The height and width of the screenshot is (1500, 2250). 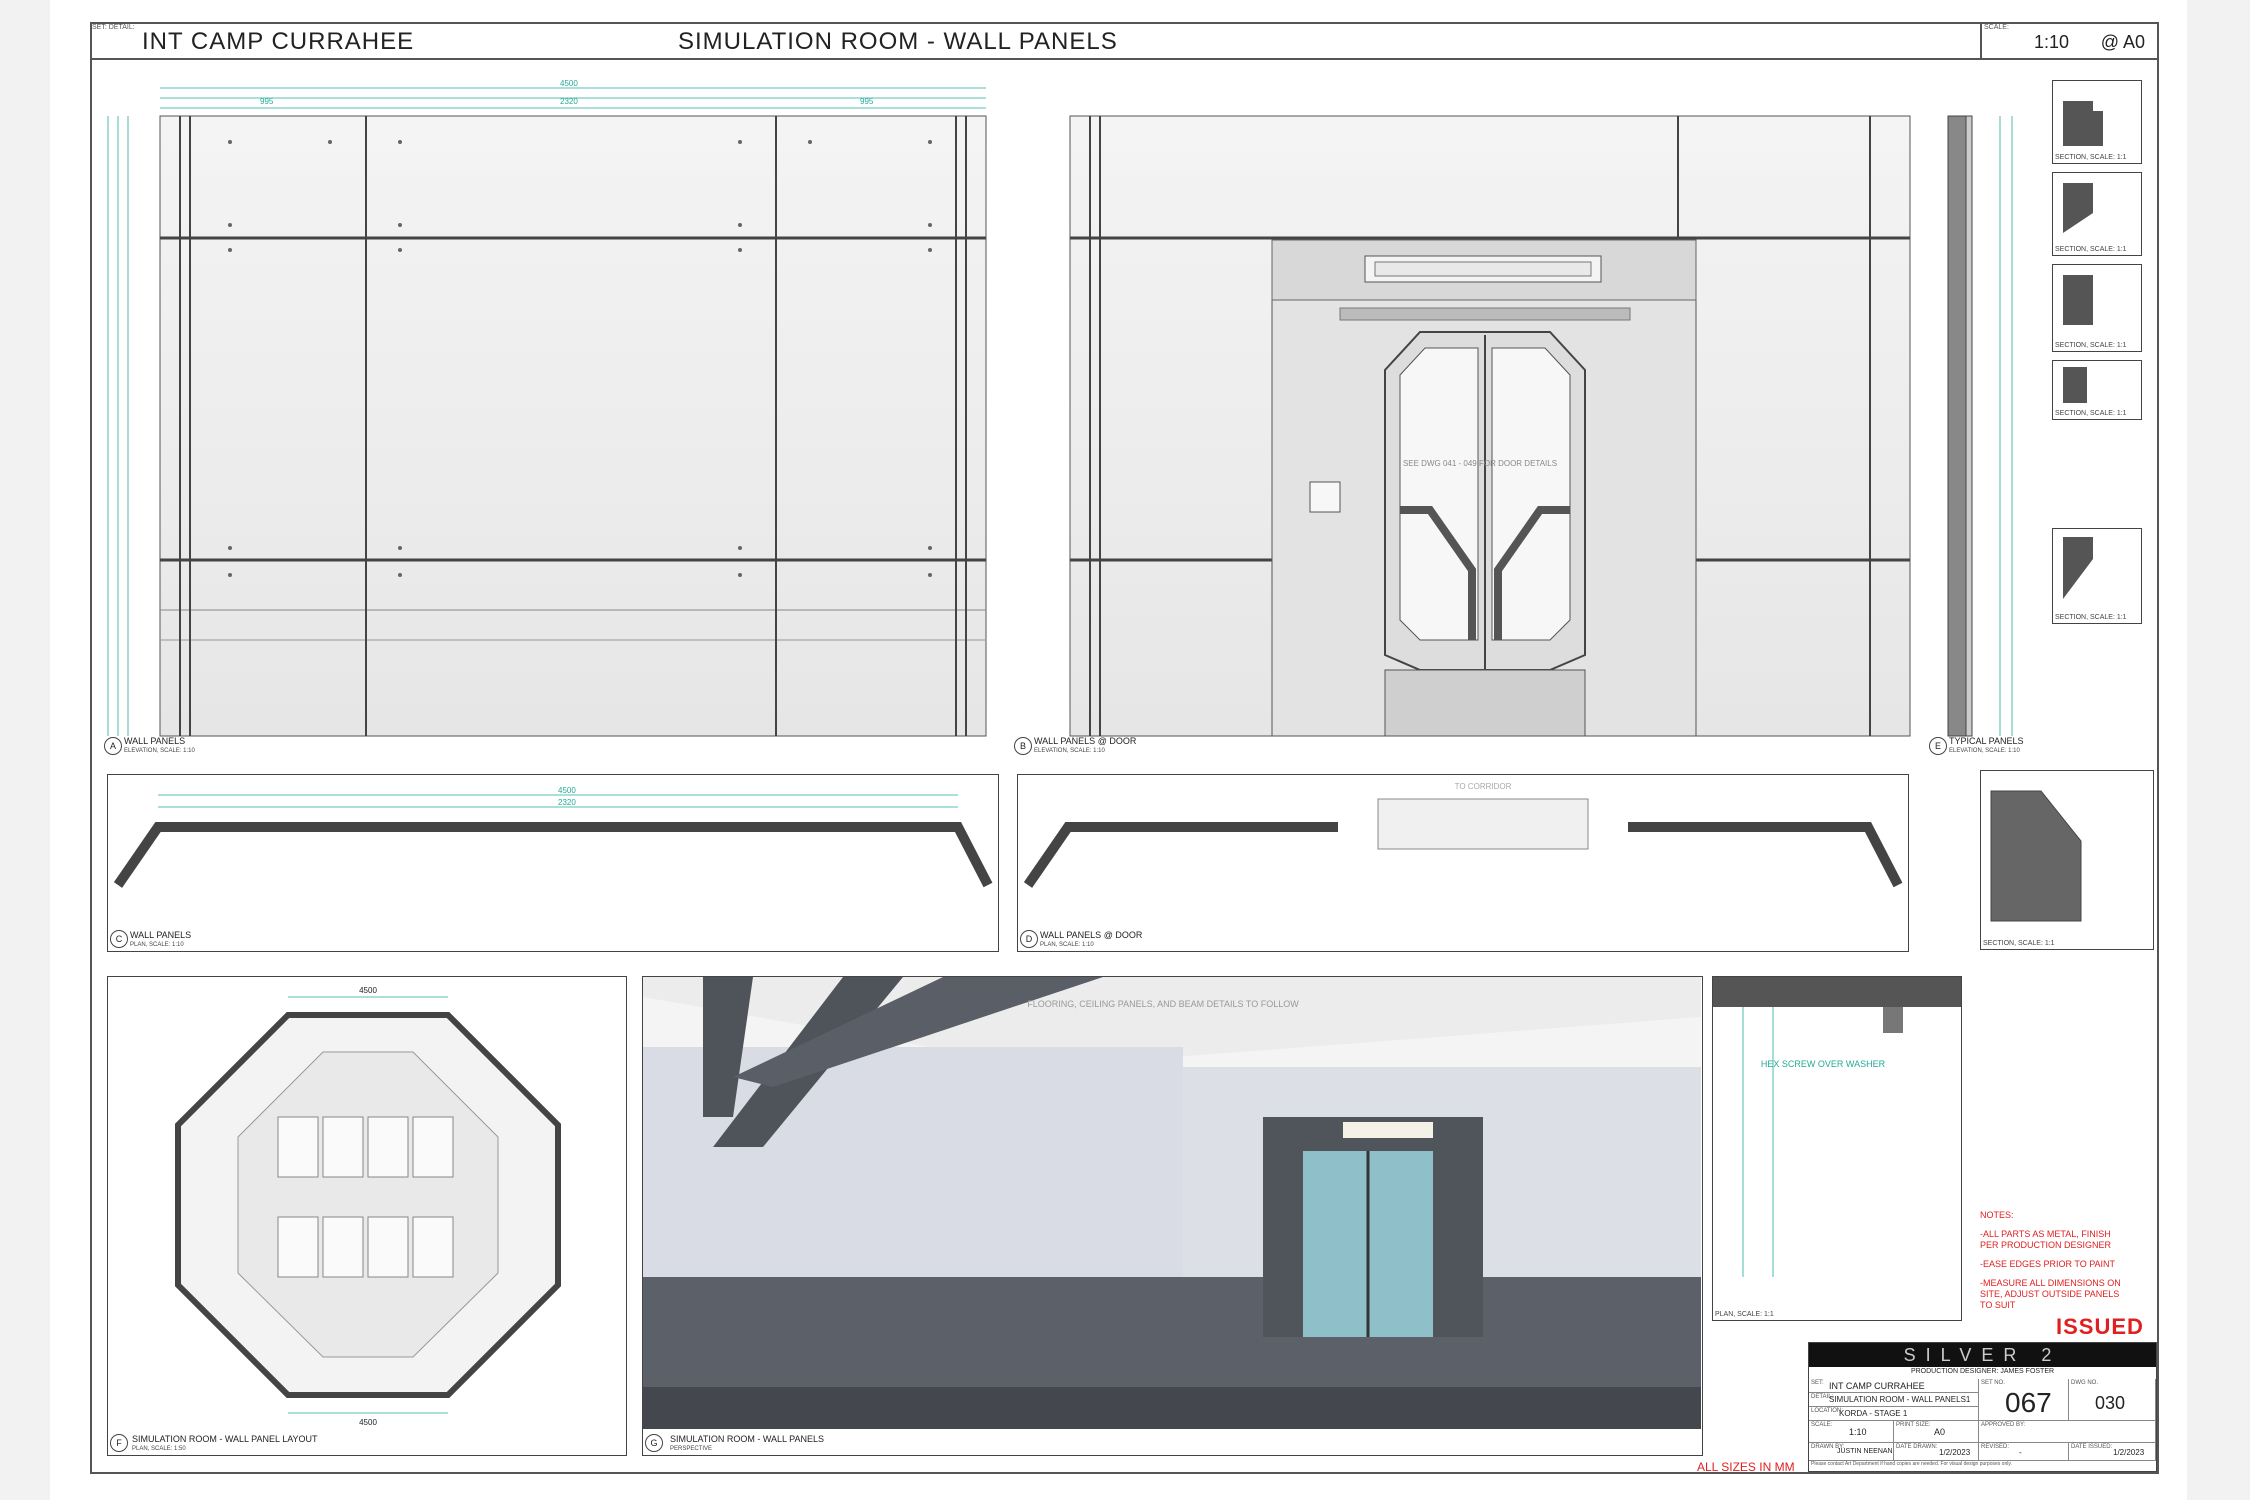 I want to click on dim-panel-left: 995, so click(x=267, y=101).